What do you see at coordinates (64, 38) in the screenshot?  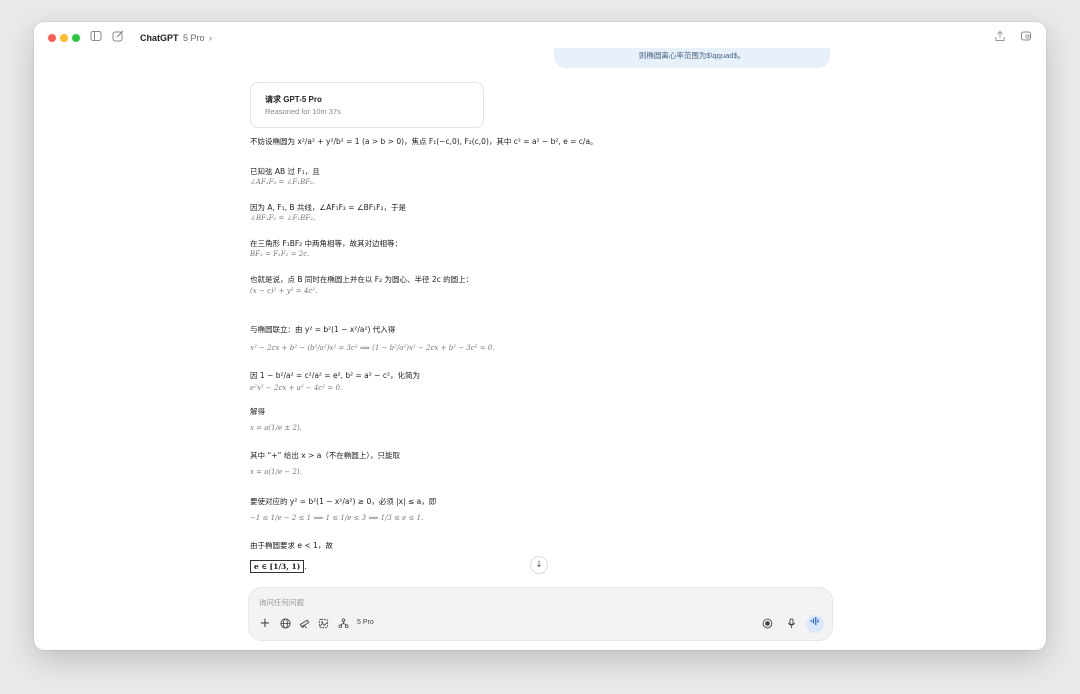 I see `minimize-window-button` at bounding box center [64, 38].